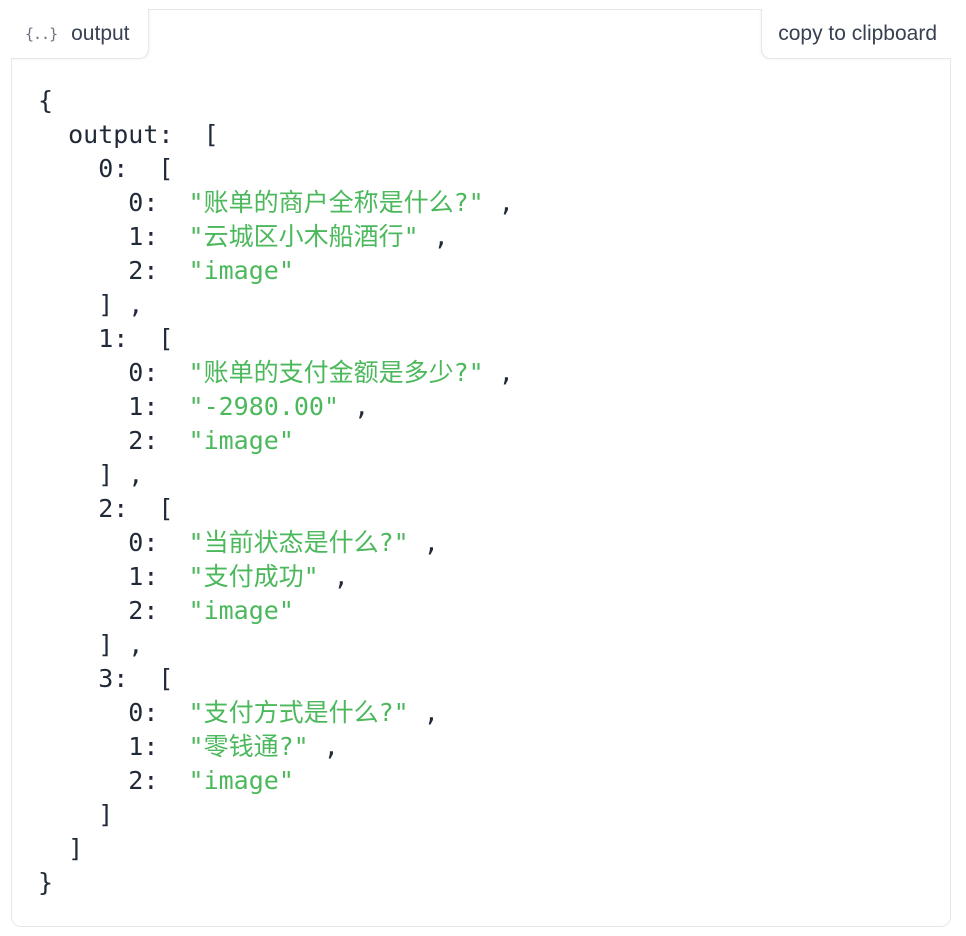  Describe the element at coordinates (298, 712) in the screenshot. I see `string-value: "支付方式是什么?"` at that location.